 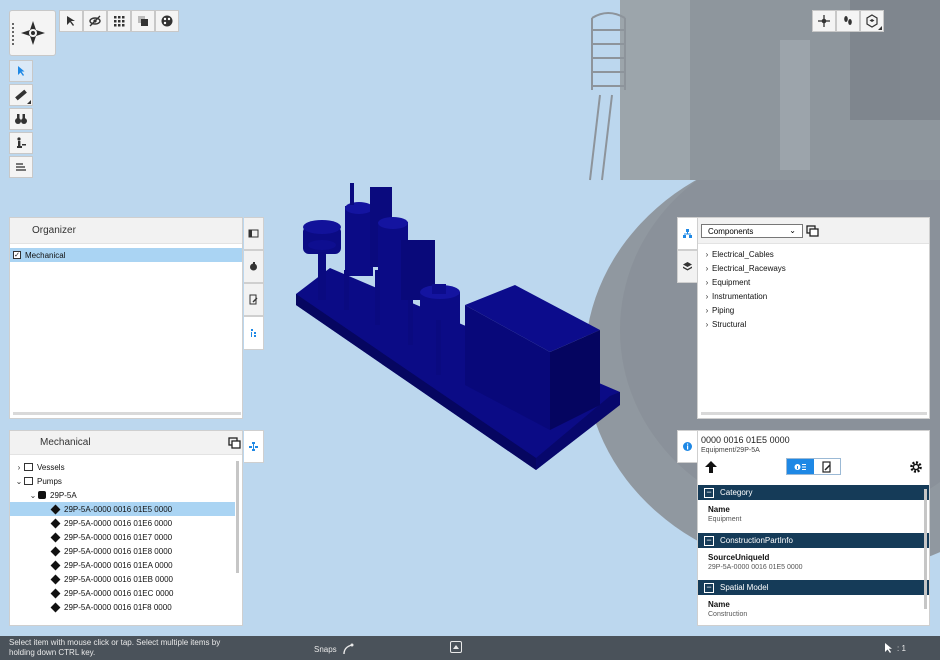 What do you see at coordinates (813, 282) in the screenshot?
I see `component-item: › Equipment` at bounding box center [813, 282].